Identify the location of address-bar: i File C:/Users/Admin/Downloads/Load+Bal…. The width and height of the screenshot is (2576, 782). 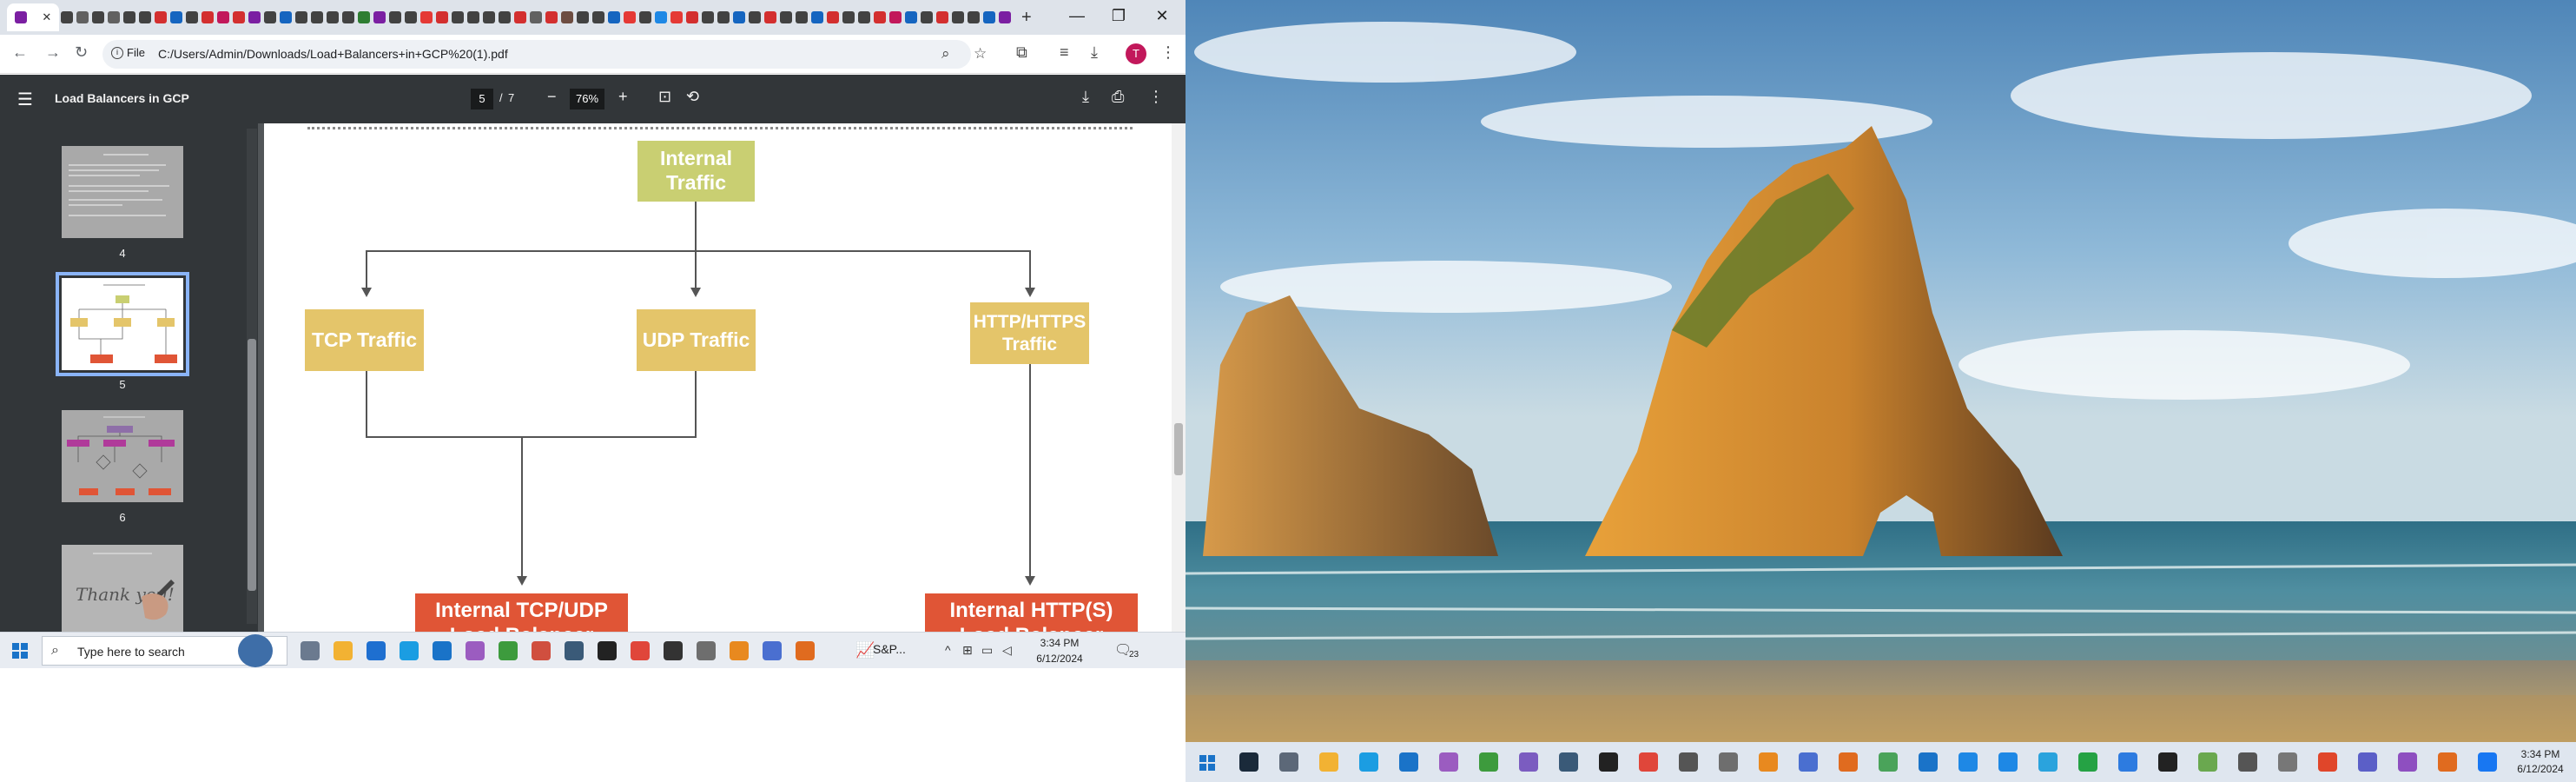
(545, 55).